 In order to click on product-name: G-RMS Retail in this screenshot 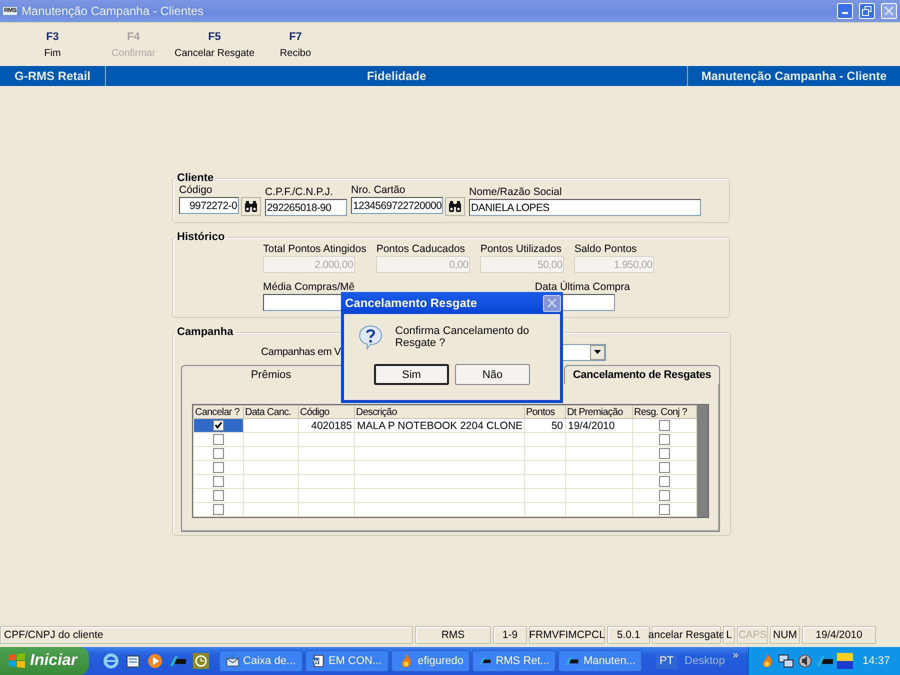, I will do `click(53, 76)`.